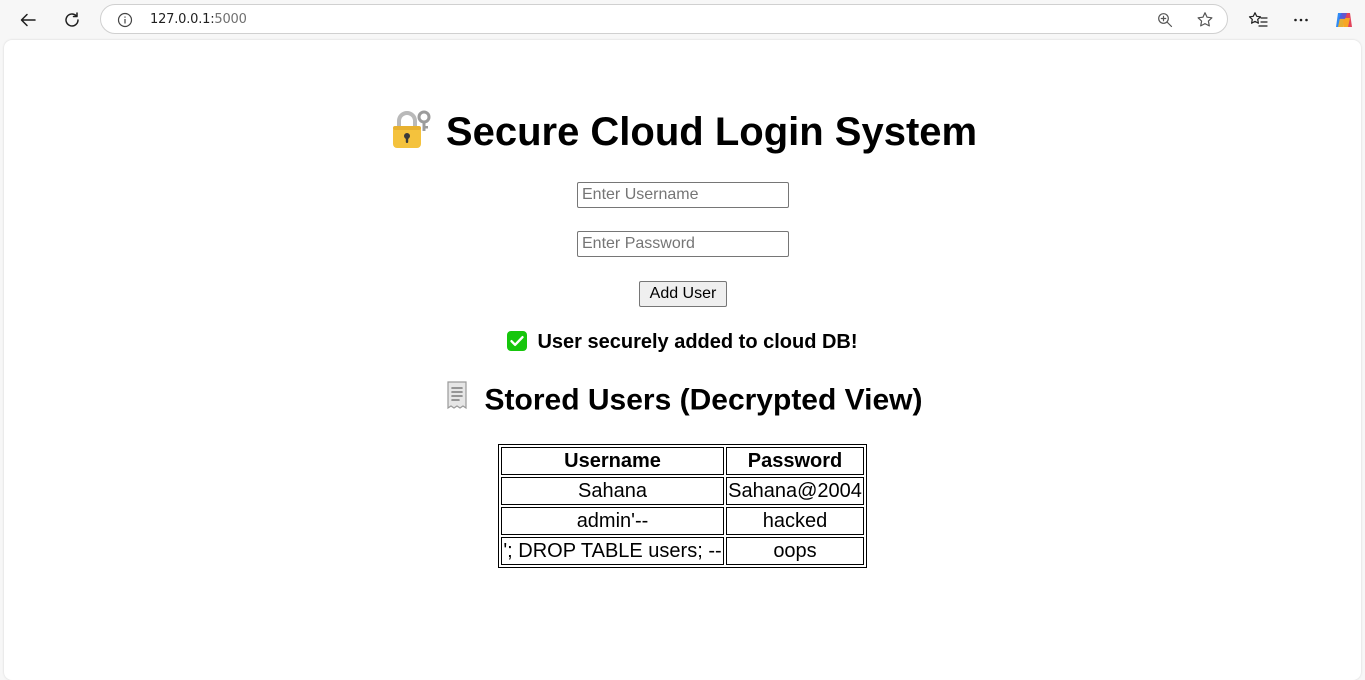 The image size is (1365, 680). I want to click on browser-toolbar: 127.0.0.1:5000, so click(682, 20).